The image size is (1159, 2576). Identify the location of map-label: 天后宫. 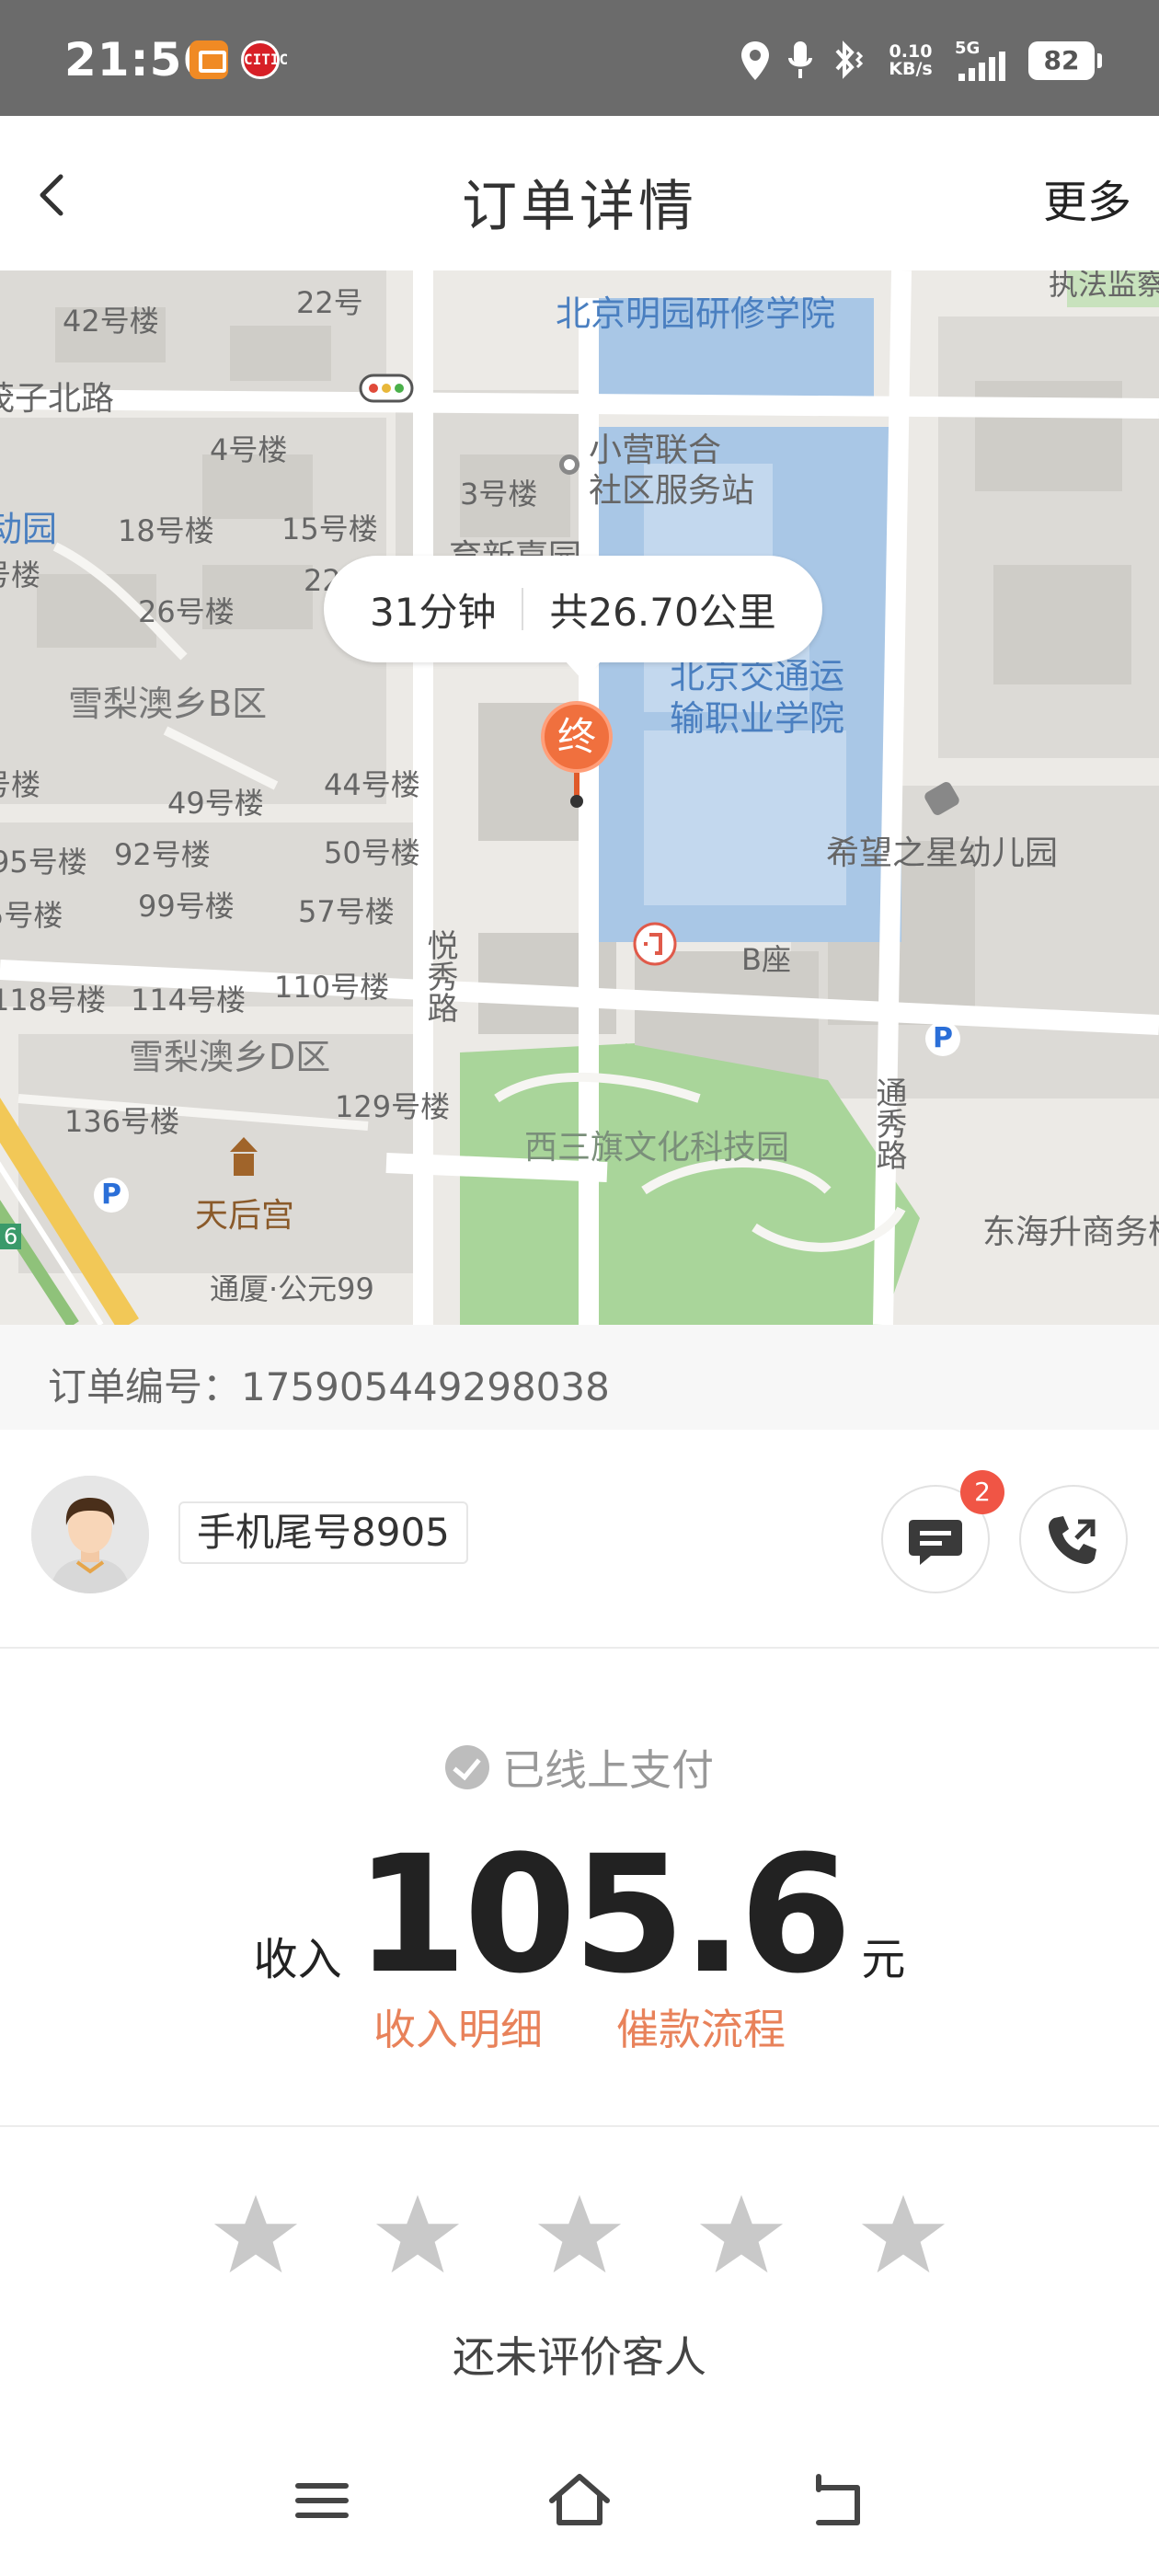
(245, 1216).